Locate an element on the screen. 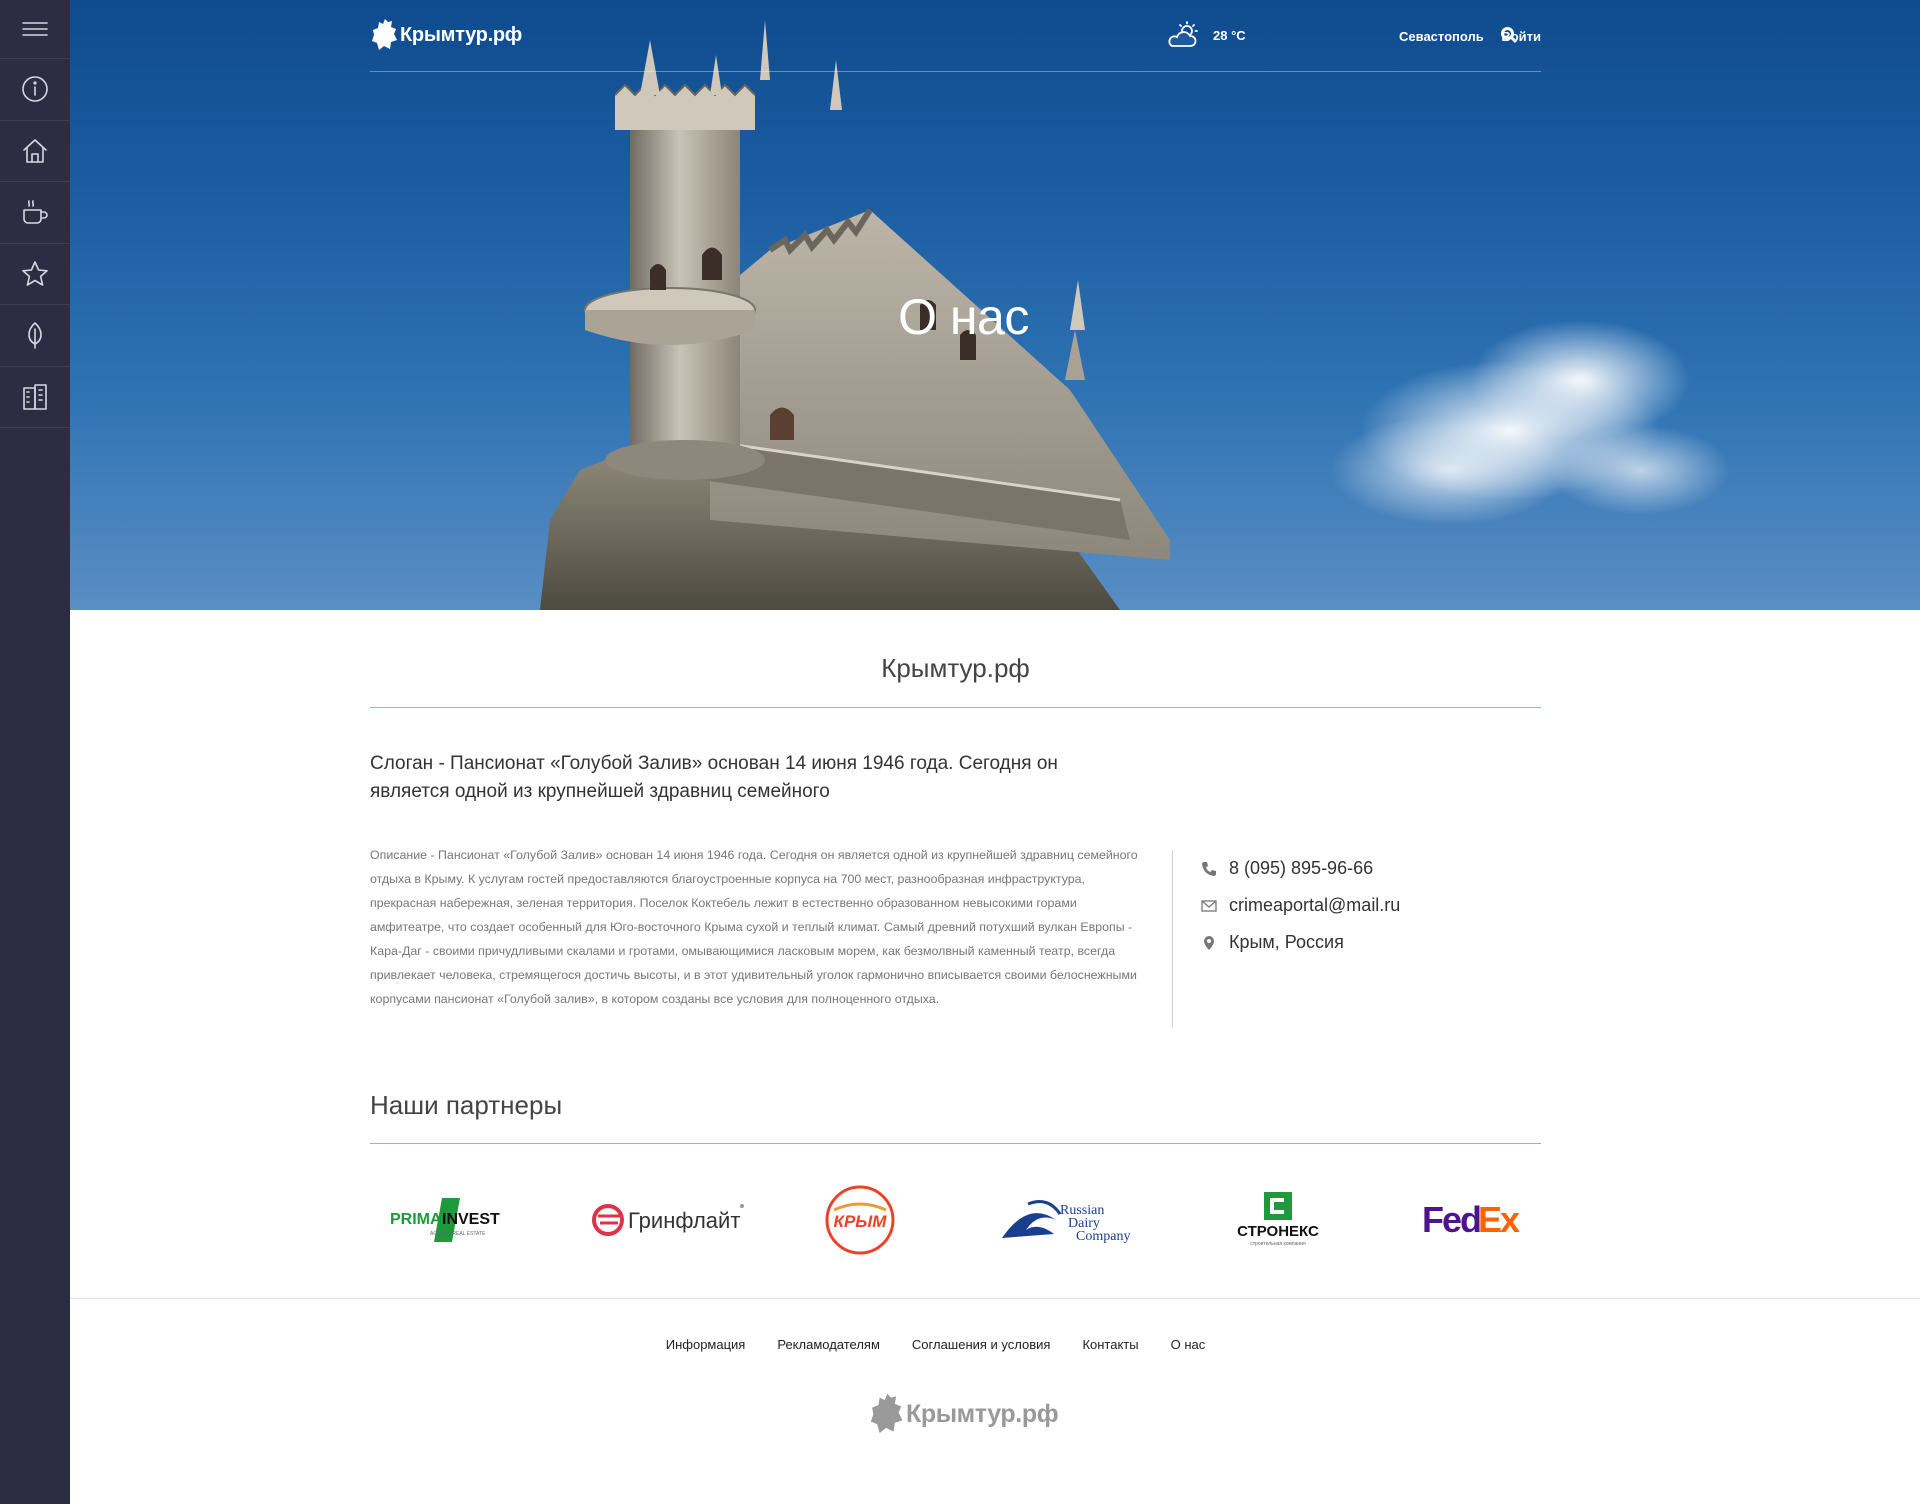  home-icon is located at coordinates (35, 150).